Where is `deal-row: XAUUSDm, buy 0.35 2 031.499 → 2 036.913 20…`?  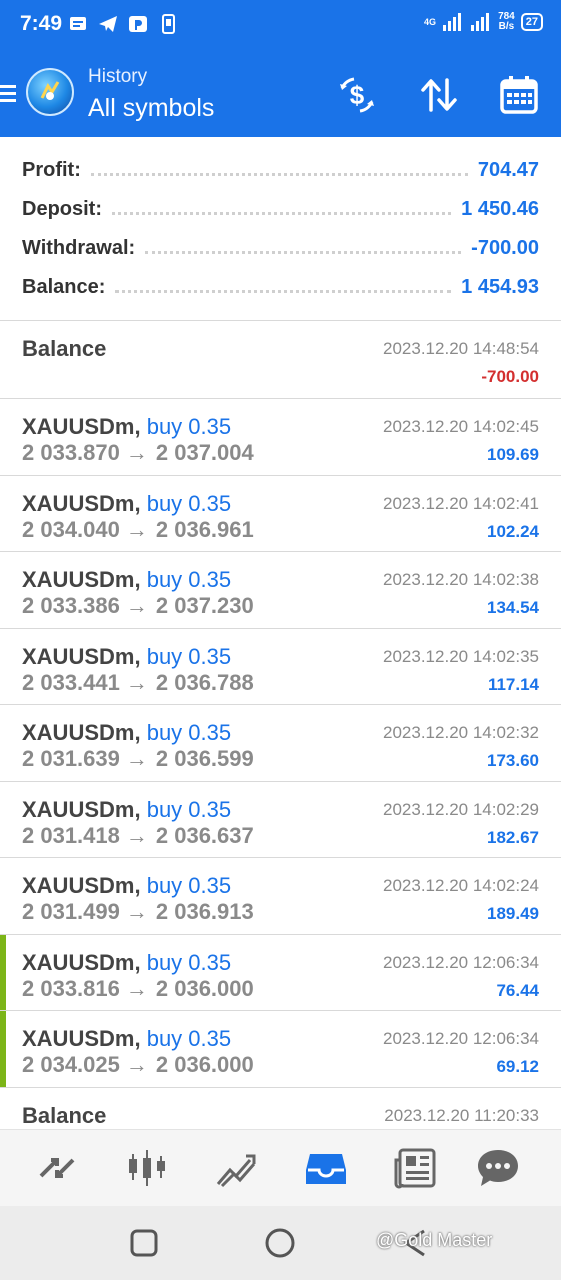
deal-row: XAUUSDm, buy 0.35 2 031.499 → 2 036.913 20… is located at coordinates (280, 896).